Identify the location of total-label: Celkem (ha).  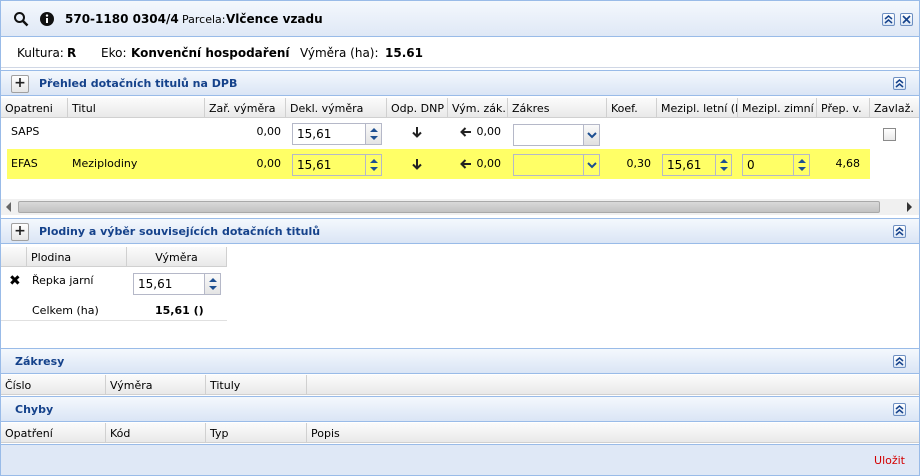
(65, 310).